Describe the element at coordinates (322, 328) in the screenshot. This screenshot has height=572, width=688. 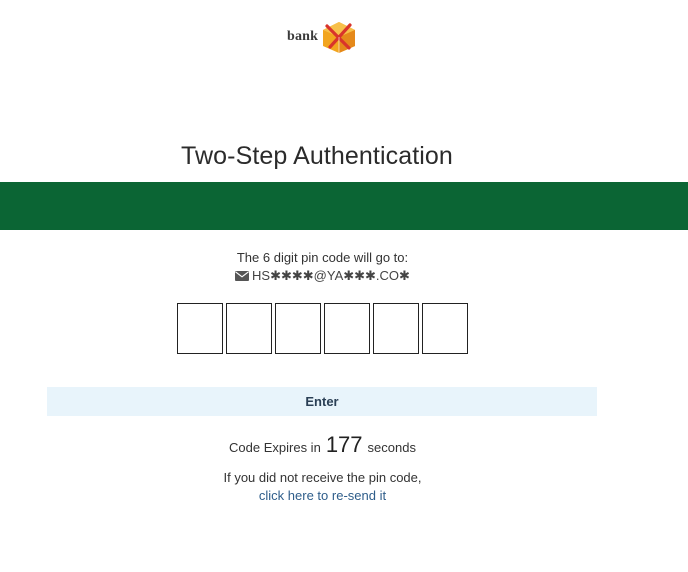
I see `pin-input-group` at that location.